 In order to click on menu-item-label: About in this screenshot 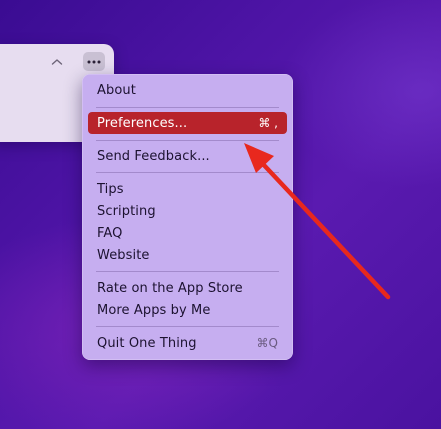, I will do `click(116, 90)`.